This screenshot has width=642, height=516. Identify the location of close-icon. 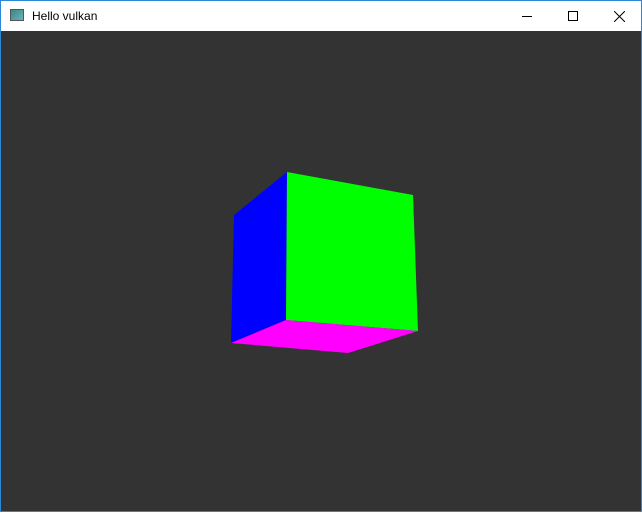
(619, 16).